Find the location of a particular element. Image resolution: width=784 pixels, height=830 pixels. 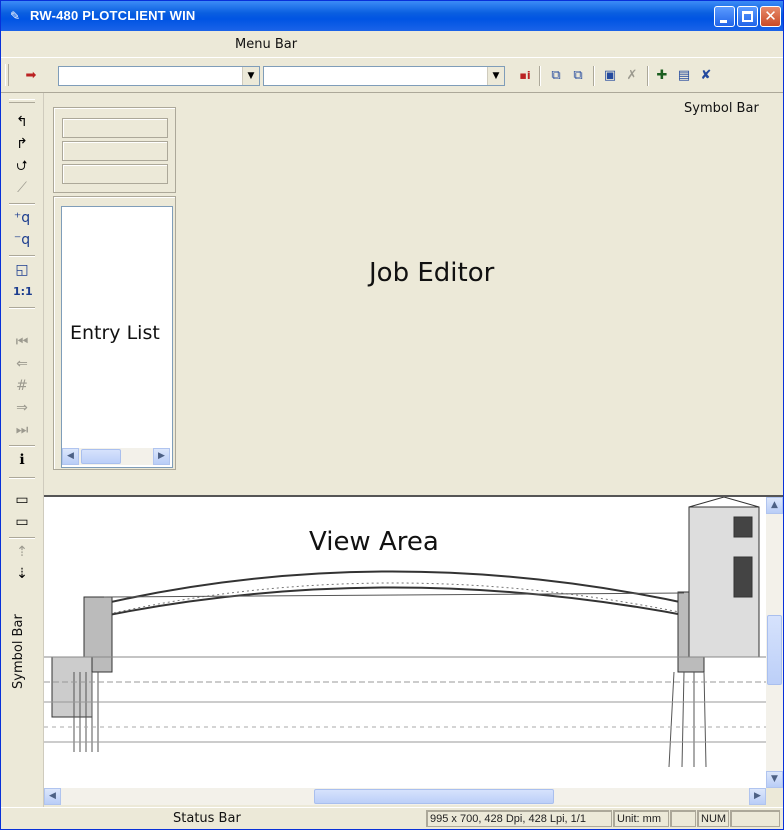

window-top-icon: ▭ is located at coordinates (22, 500).